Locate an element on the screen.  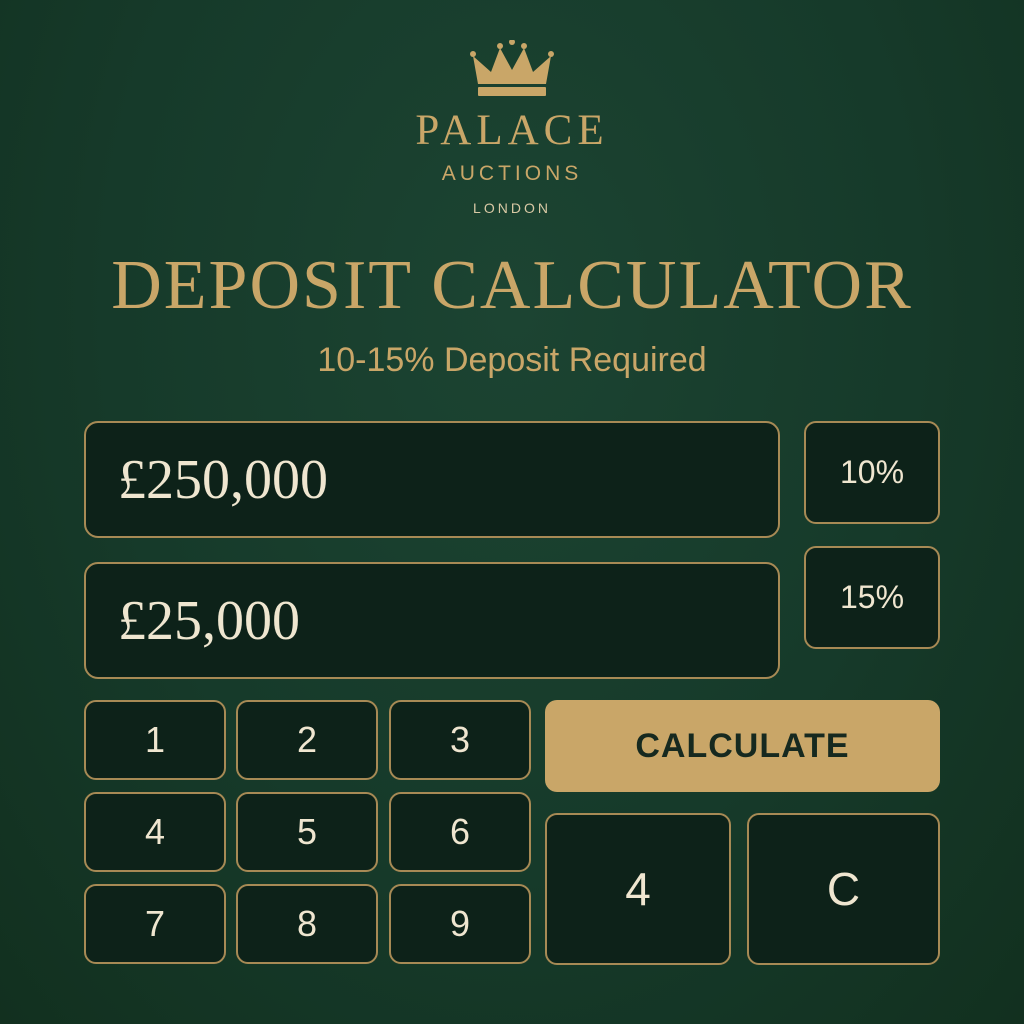
page-title: DEPOSIT CALCULATOR is located at coordinates (512, 285).